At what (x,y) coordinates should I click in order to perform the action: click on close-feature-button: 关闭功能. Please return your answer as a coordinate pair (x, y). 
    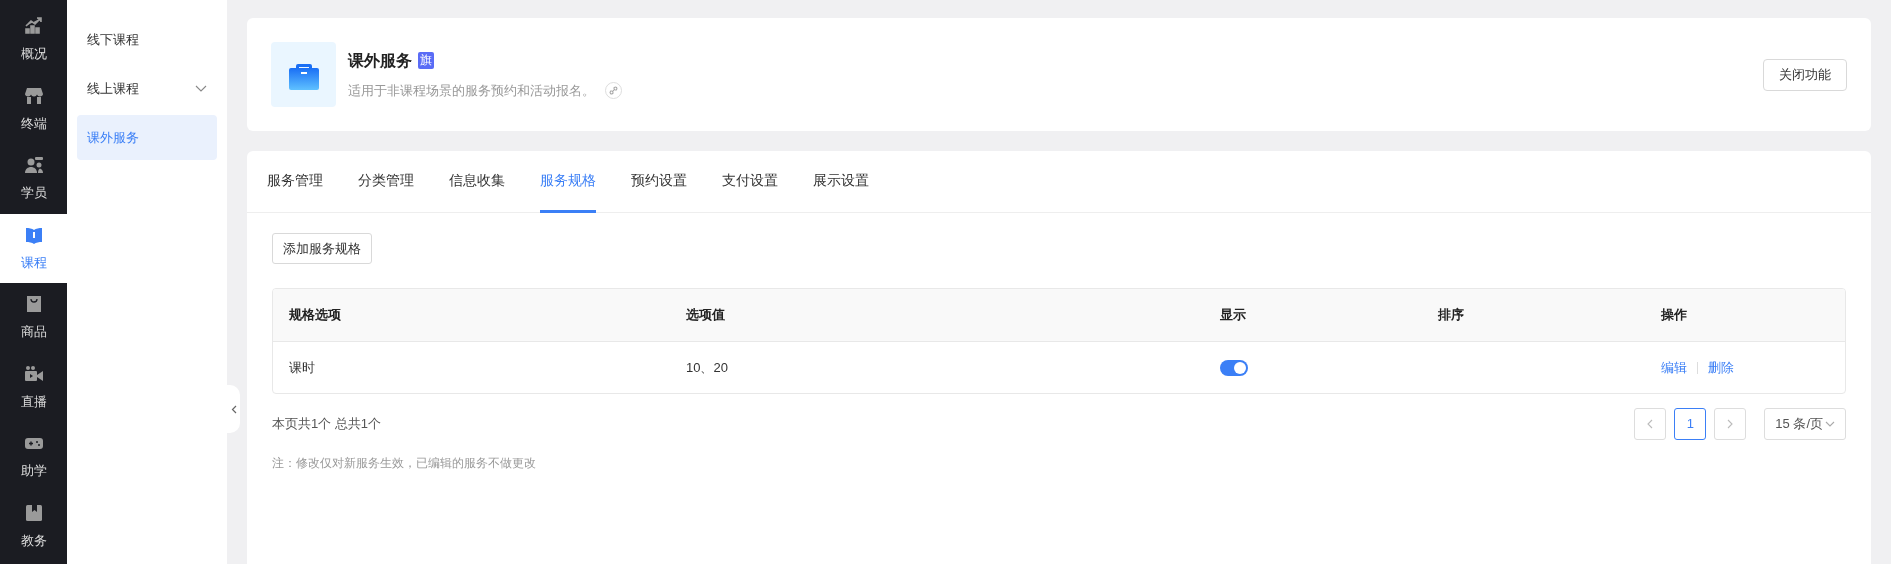
    Looking at the image, I should click on (1805, 74).